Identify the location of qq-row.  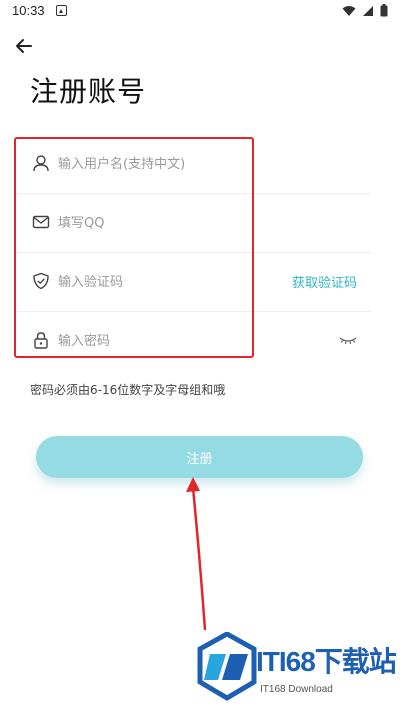
(193, 223).